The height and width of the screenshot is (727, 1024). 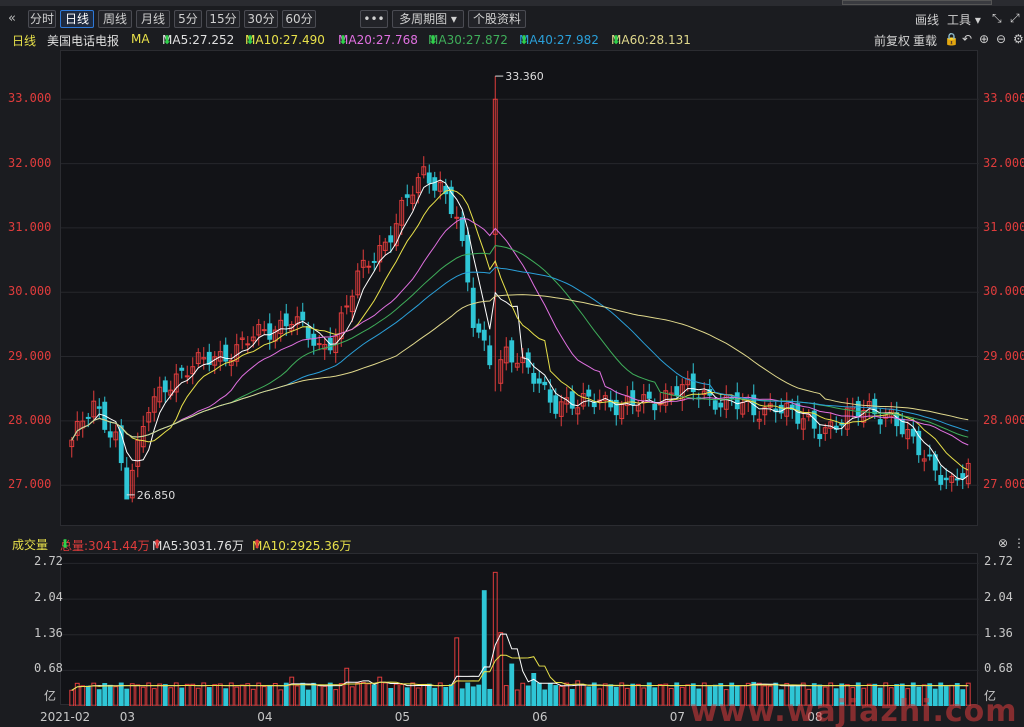 What do you see at coordinates (927, 19) in the screenshot?
I see `draw-line-button: 画线` at bounding box center [927, 19].